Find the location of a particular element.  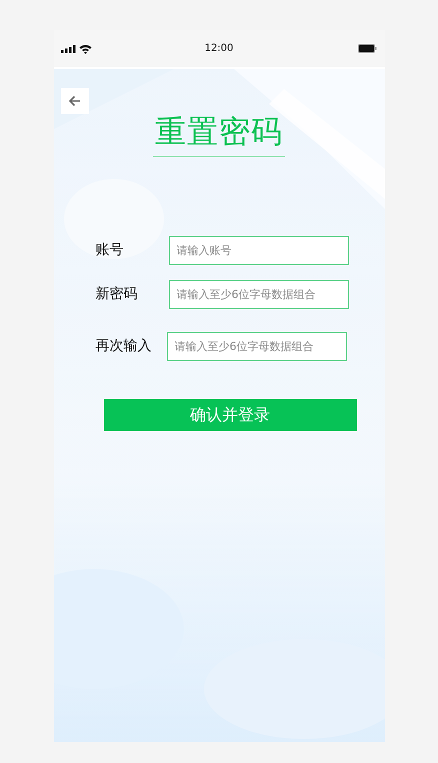

field-label: 账号 is located at coordinates (110, 250).